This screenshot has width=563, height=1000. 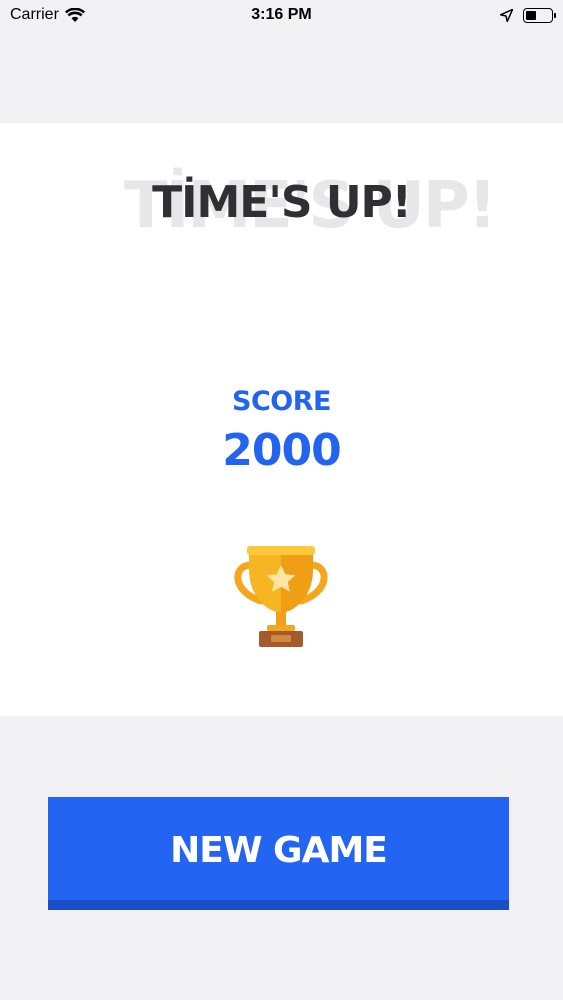 I want to click on title-area: TİME'S UP! TİME'S UP!, so click(x=281, y=211).